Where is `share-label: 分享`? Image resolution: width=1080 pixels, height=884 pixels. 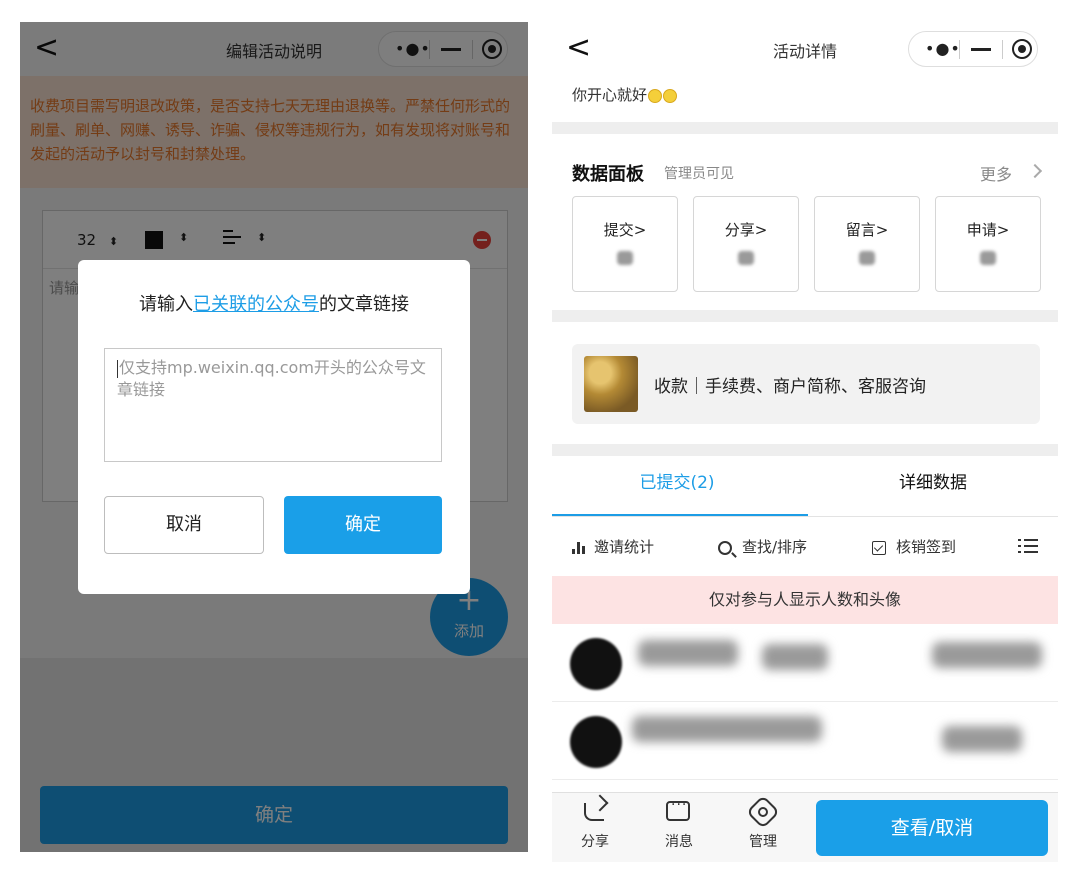
share-label: 分享 is located at coordinates (595, 842).